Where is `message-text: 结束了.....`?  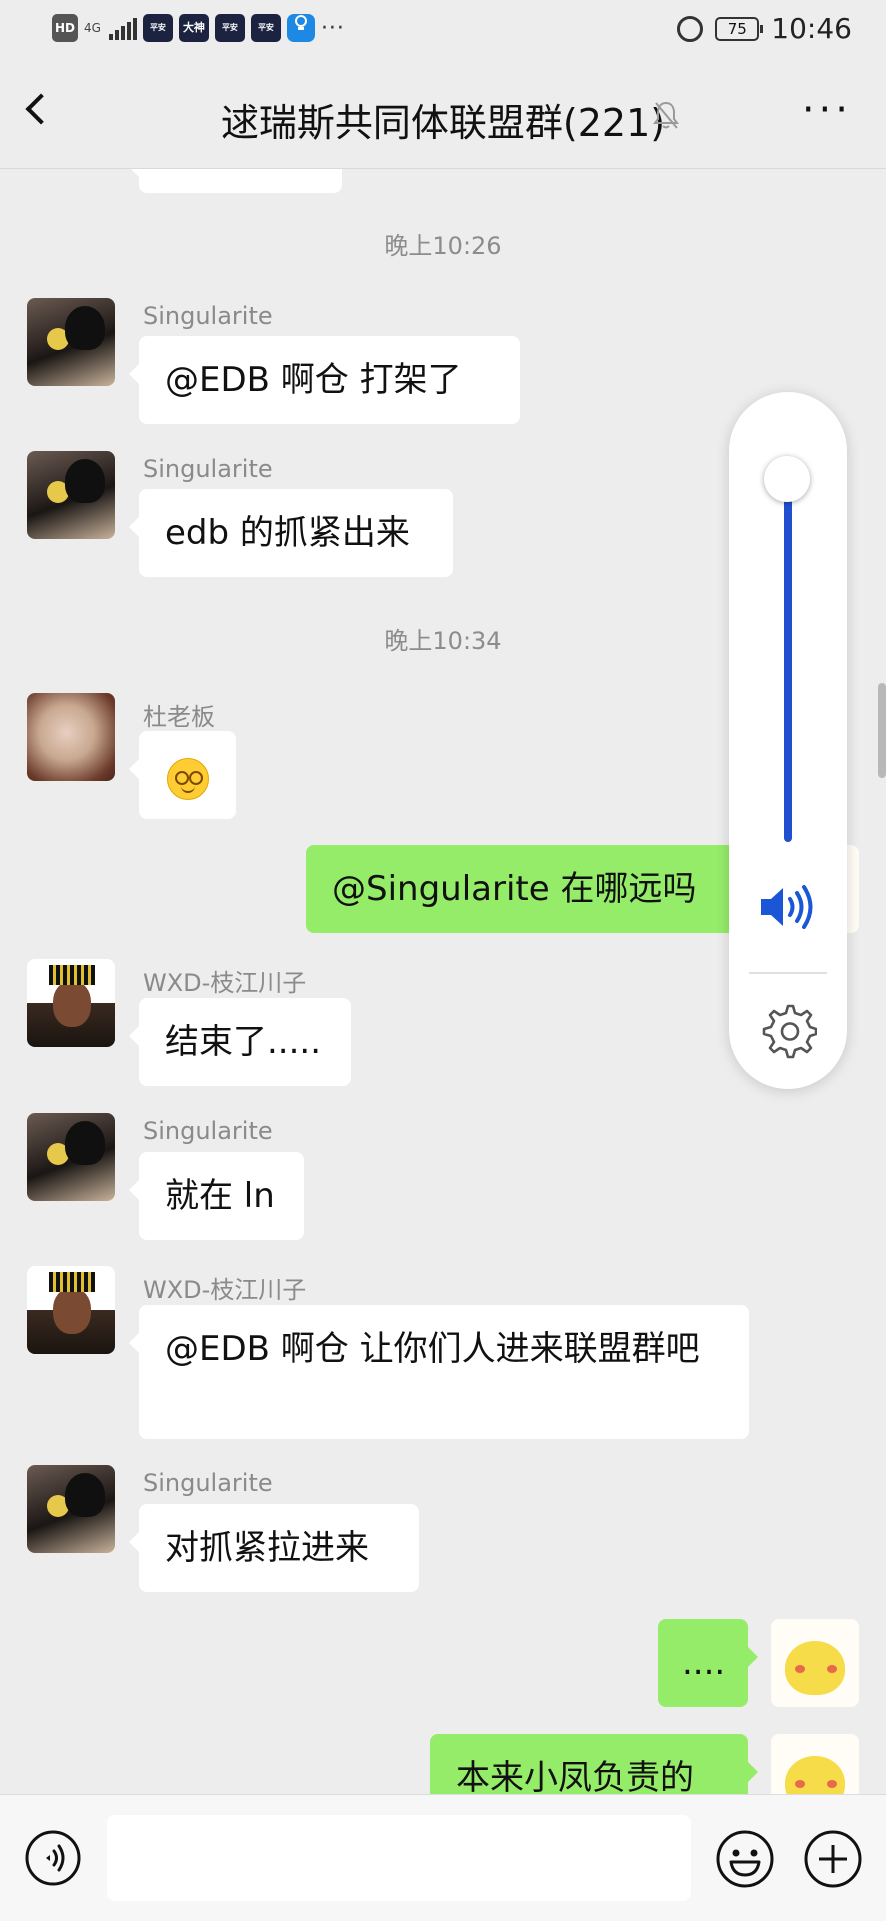 message-text: 结束了..... is located at coordinates (243, 1042).